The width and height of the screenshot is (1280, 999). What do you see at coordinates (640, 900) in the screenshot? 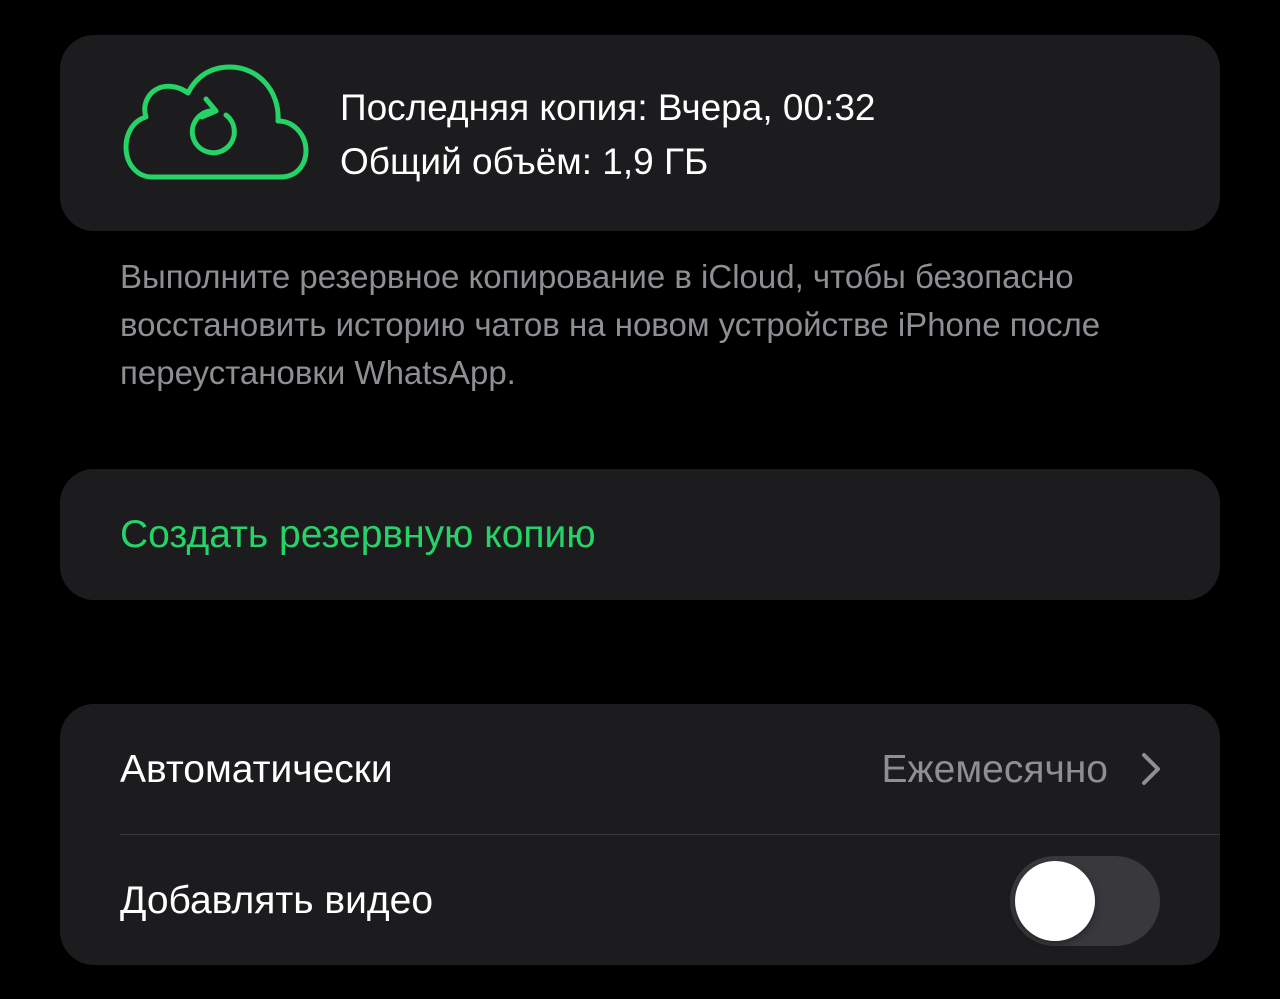
I see `include-videos-row: Добавлять видео` at bounding box center [640, 900].